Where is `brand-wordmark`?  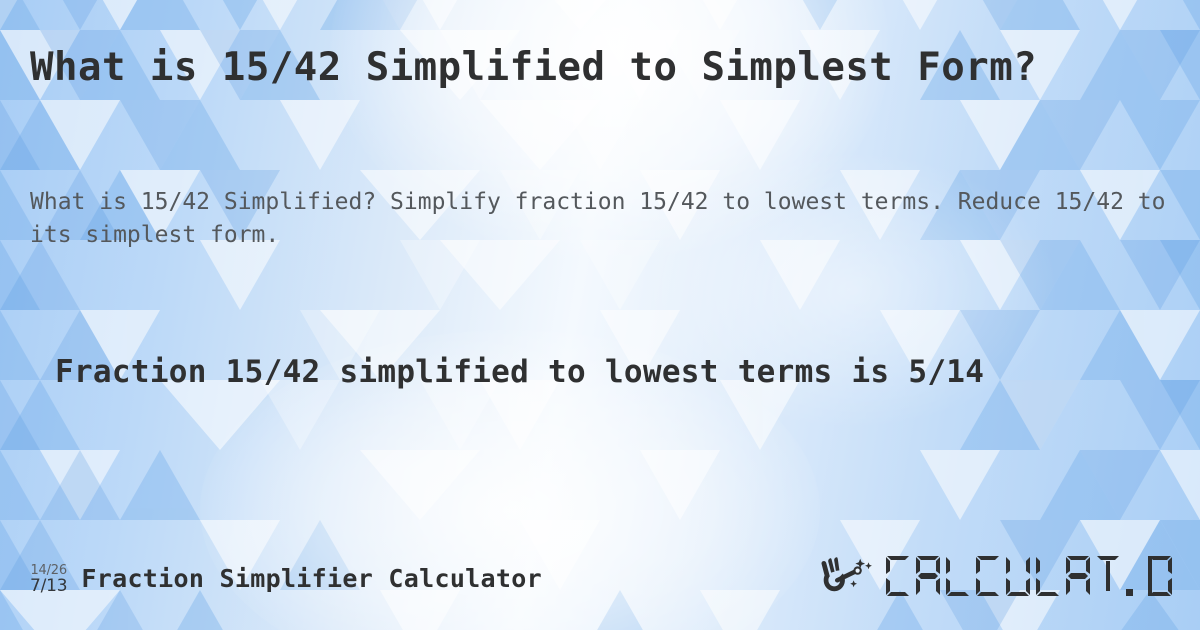 brand-wordmark is located at coordinates (1029, 578).